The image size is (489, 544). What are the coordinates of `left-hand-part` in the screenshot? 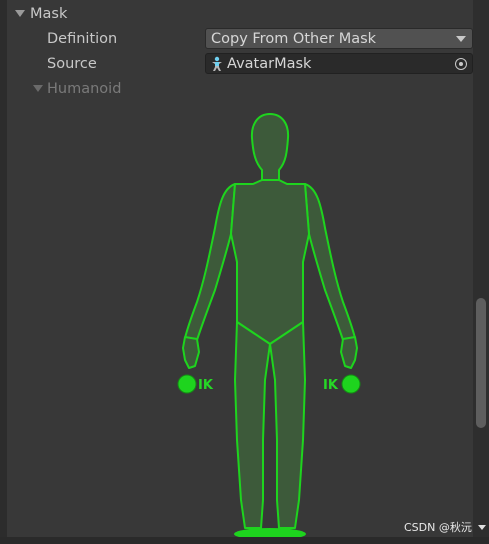 It's located at (191, 352).